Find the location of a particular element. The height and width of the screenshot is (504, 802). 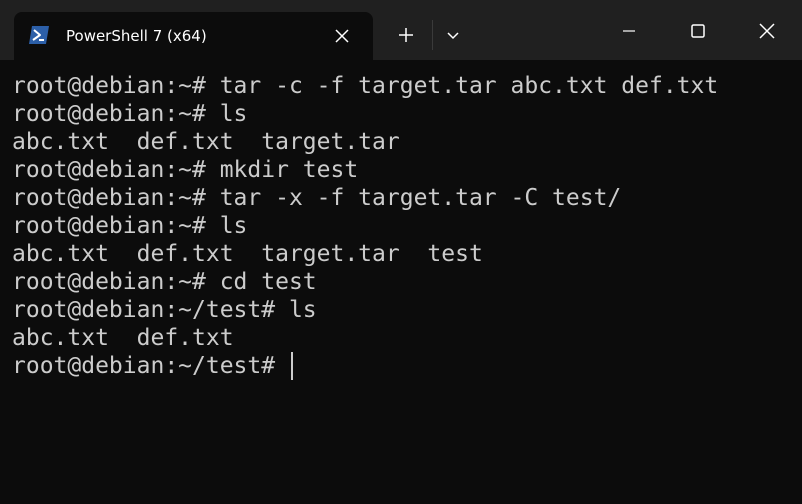

terminal-line: root@debian:~# mkdir test is located at coordinates (185, 170).